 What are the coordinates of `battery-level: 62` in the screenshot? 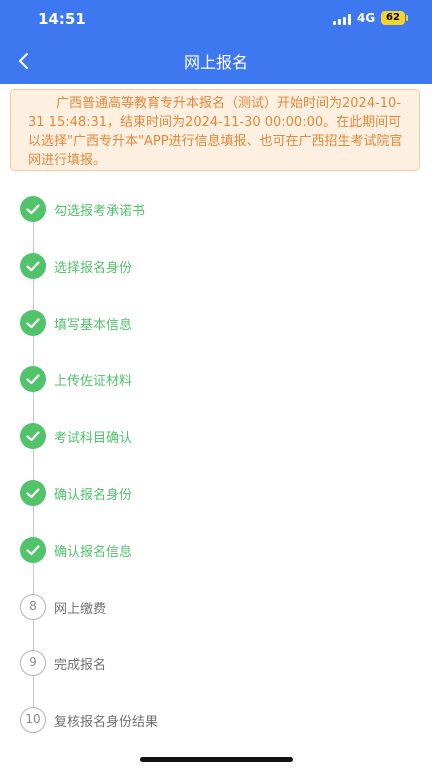 It's located at (393, 17).